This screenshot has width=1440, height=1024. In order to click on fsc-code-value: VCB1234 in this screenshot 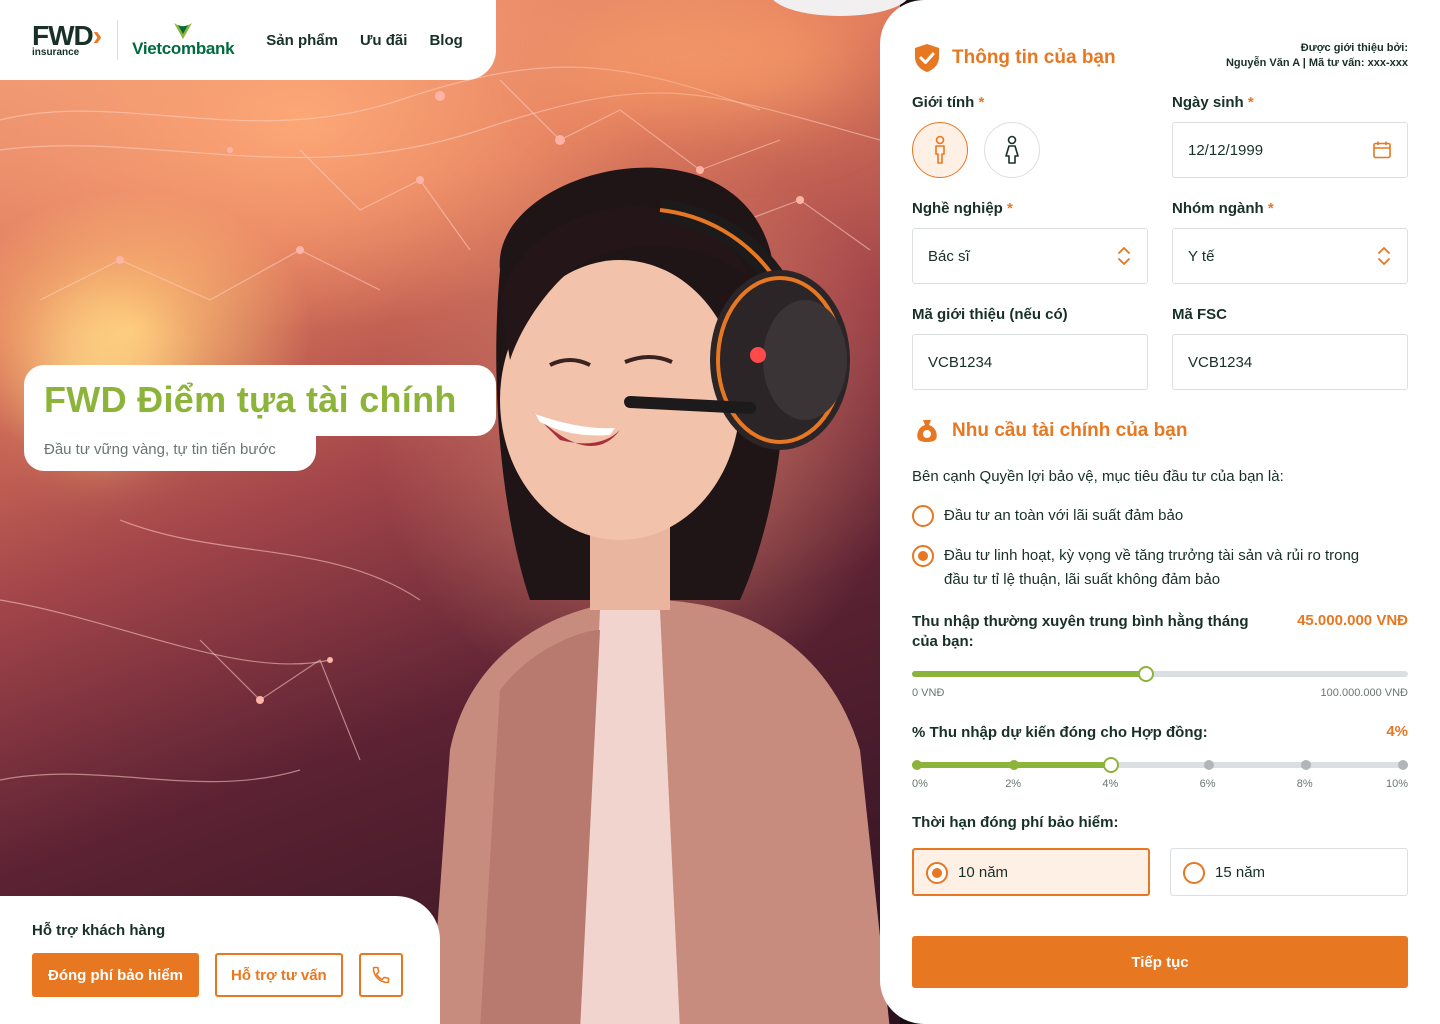, I will do `click(1220, 362)`.